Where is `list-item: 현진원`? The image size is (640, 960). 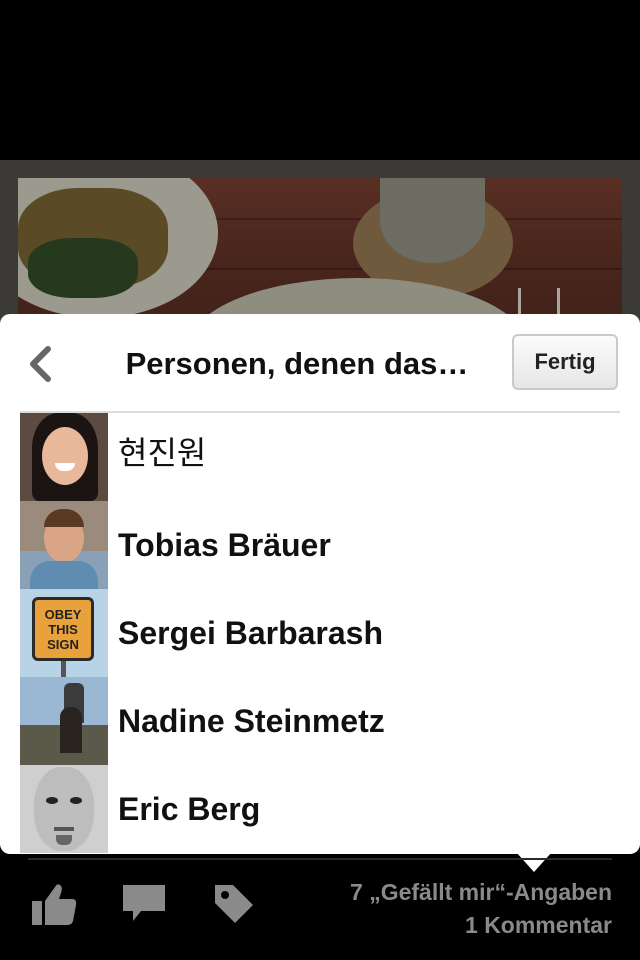
list-item: 현진원 is located at coordinates (320, 457).